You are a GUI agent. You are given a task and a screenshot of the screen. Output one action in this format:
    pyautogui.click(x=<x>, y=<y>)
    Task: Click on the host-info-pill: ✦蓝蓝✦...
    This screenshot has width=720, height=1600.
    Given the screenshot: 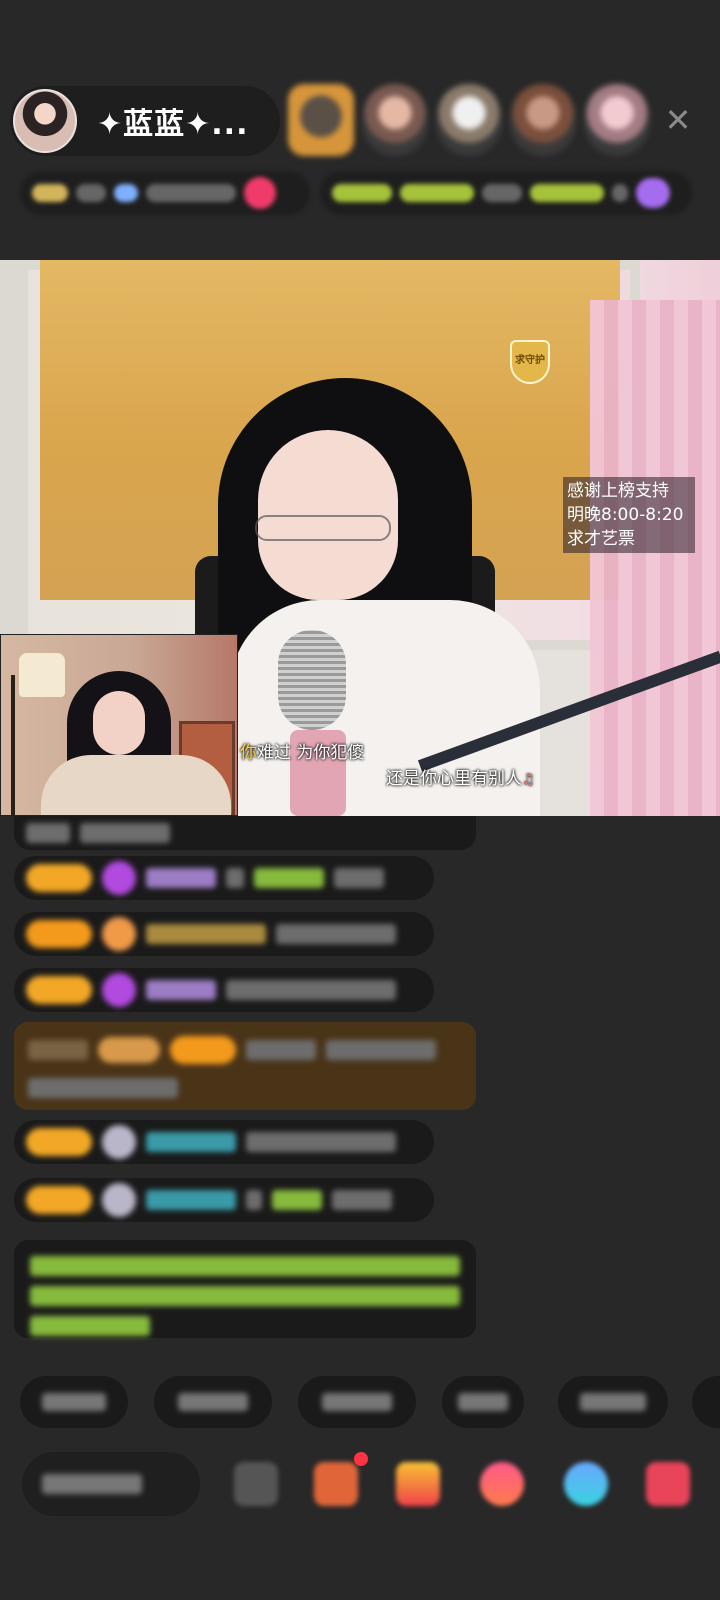 What is the action you would take?
    pyautogui.click(x=145, y=121)
    